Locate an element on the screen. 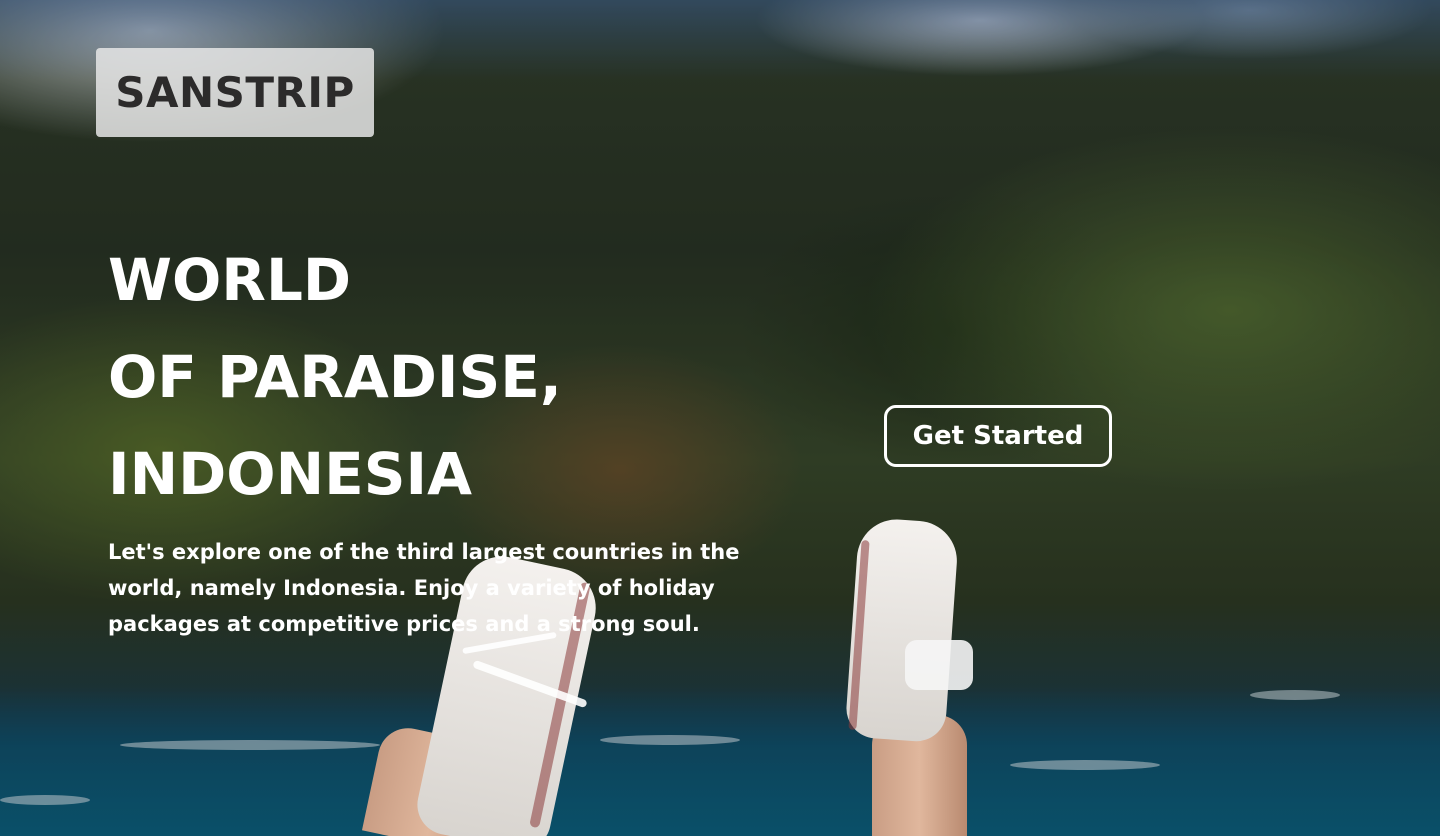  hero-title-line: WORLD is located at coordinates (230, 280).